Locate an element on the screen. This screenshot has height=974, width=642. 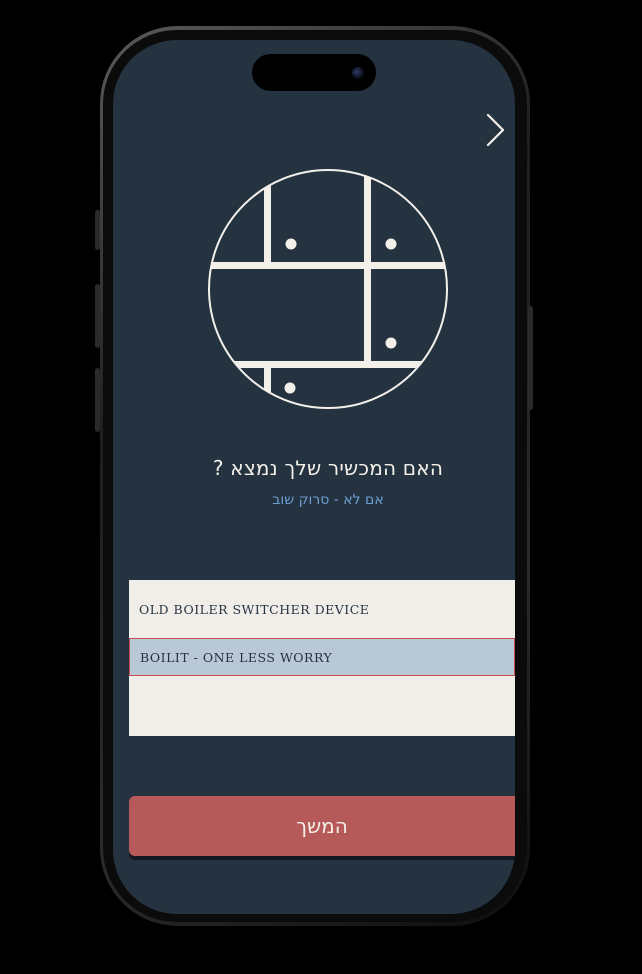
chevron-right-icon is located at coordinates (495, 130).